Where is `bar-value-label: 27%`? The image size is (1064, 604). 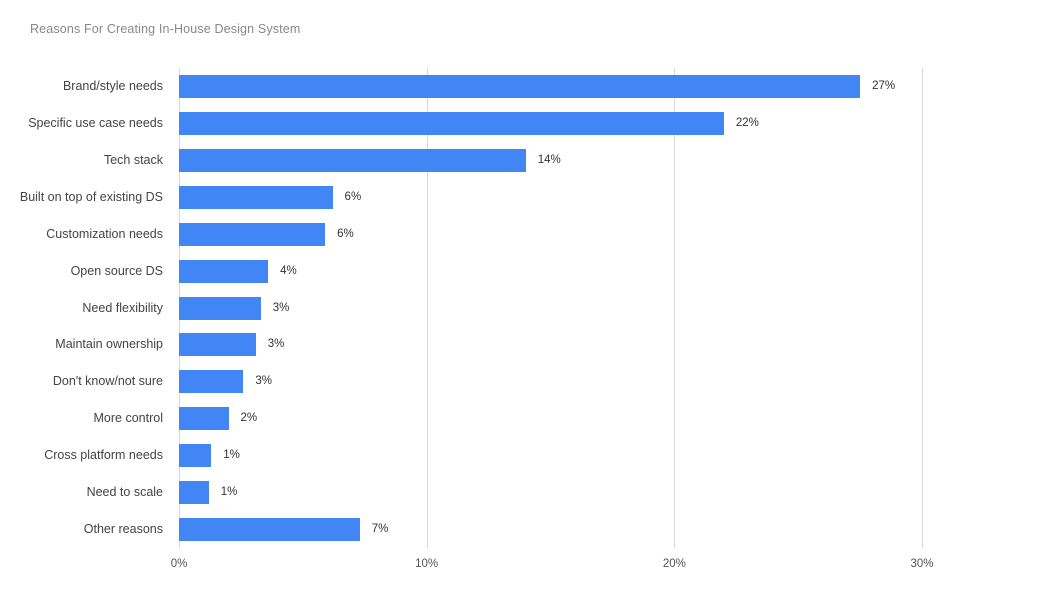 bar-value-label: 27% is located at coordinates (884, 86).